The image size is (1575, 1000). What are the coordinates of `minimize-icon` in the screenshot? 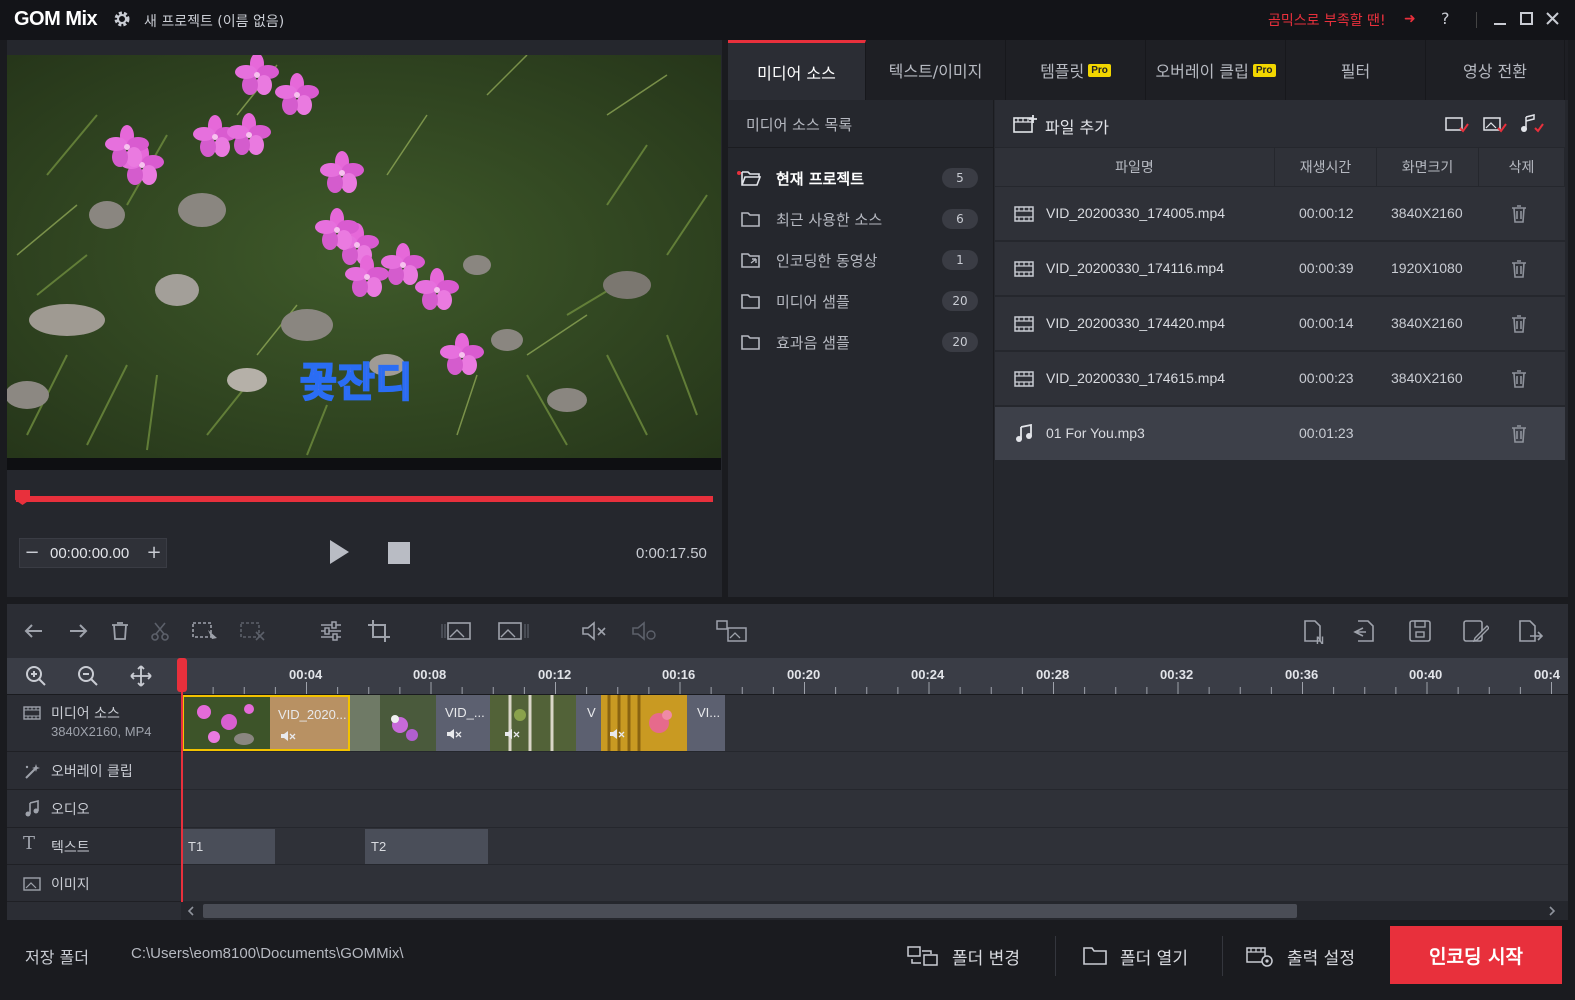 It's located at (1500, 19).